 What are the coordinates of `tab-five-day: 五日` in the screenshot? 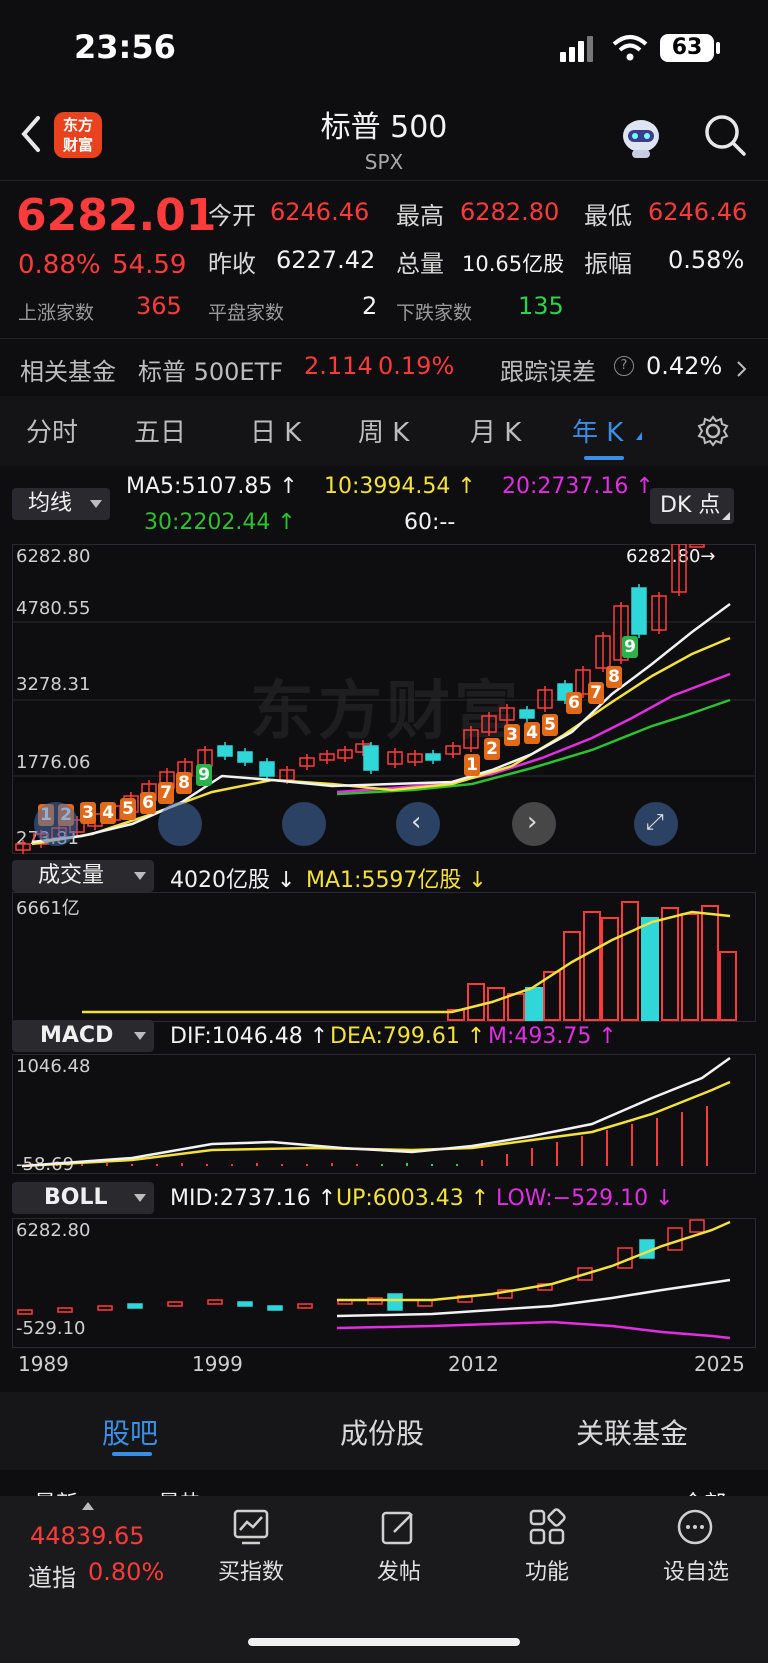 It's located at (160, 430).